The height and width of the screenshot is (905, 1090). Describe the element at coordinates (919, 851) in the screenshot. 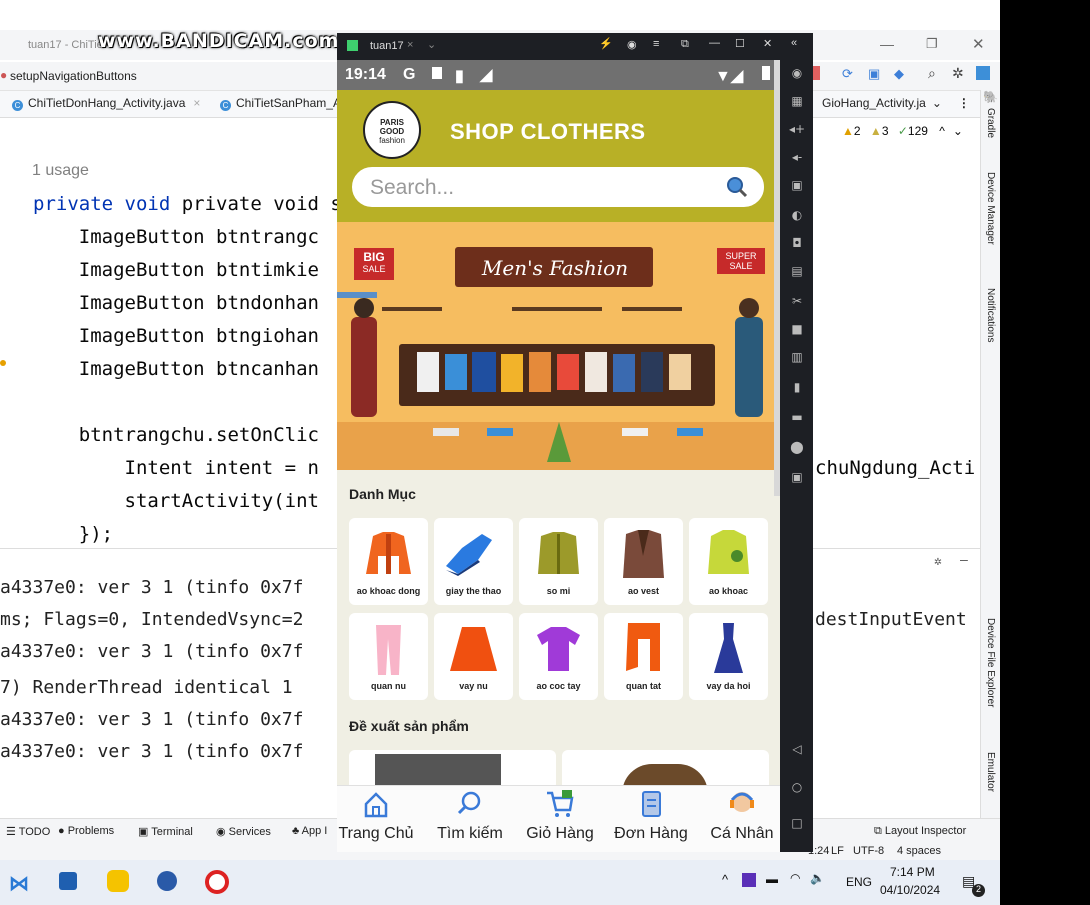

I see `indent-setting: 4 spaces` at that location.